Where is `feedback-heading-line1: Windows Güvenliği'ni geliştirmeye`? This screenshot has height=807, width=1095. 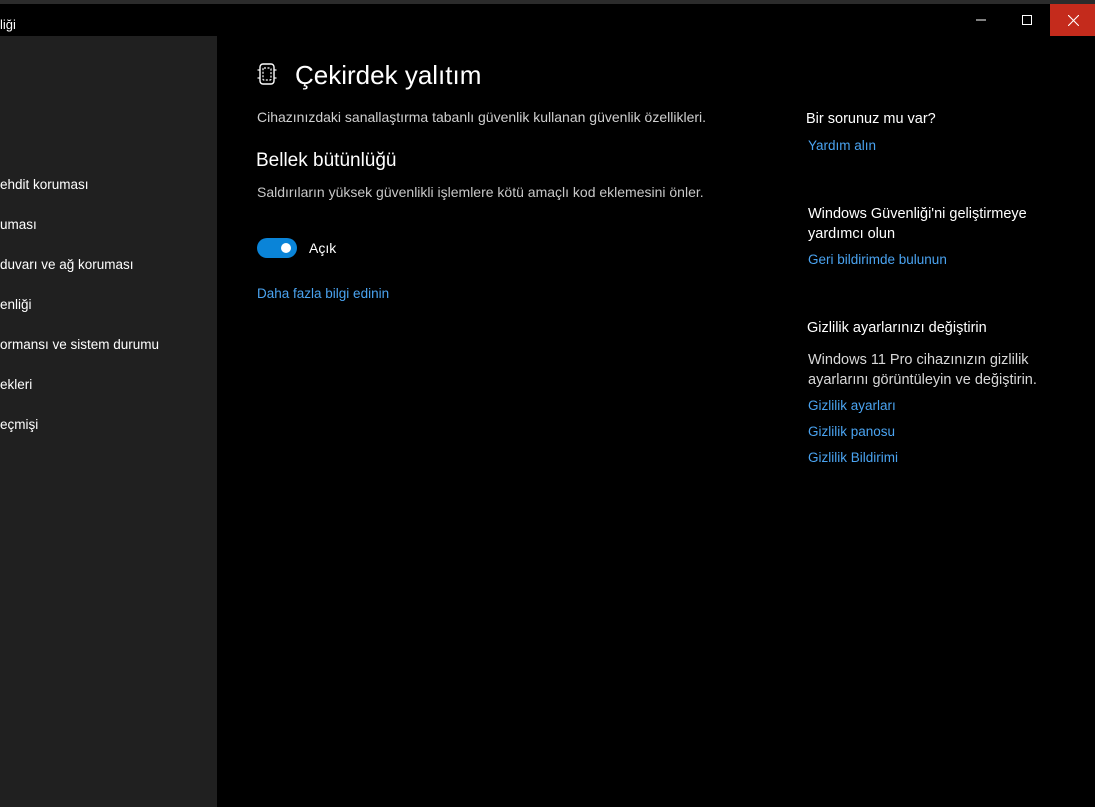 feedback-heading-line1: Windows Güvenliği'ni geliştirmeye is located at coordinates (917, 214).